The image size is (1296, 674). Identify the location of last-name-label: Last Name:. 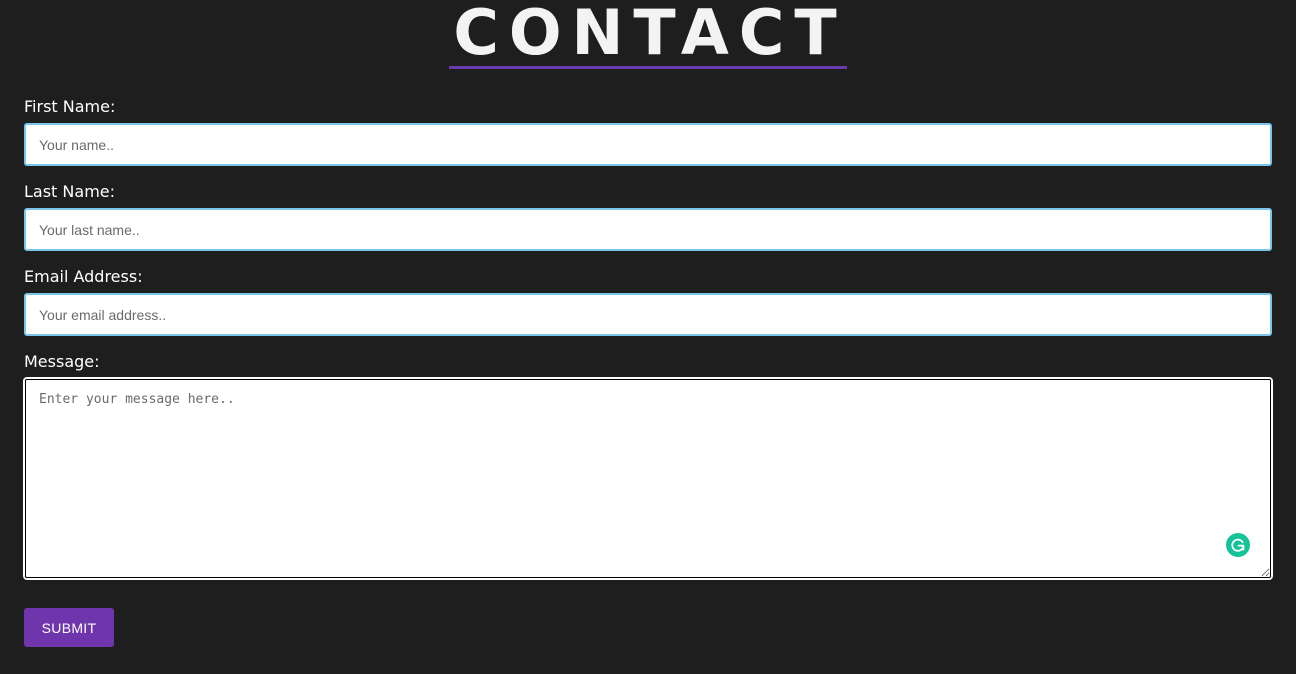
(70, 191).